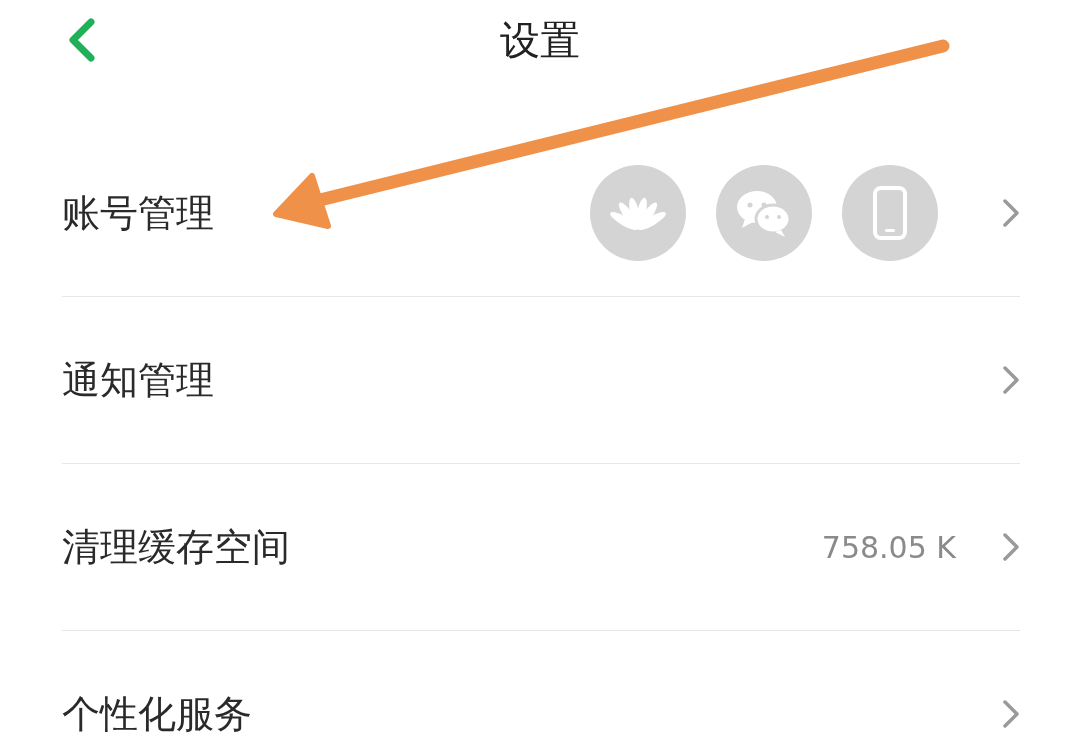 The width and height of the screenshot is (1080, 746). I want to click on row-label: 账号管理, so click(138, 213).